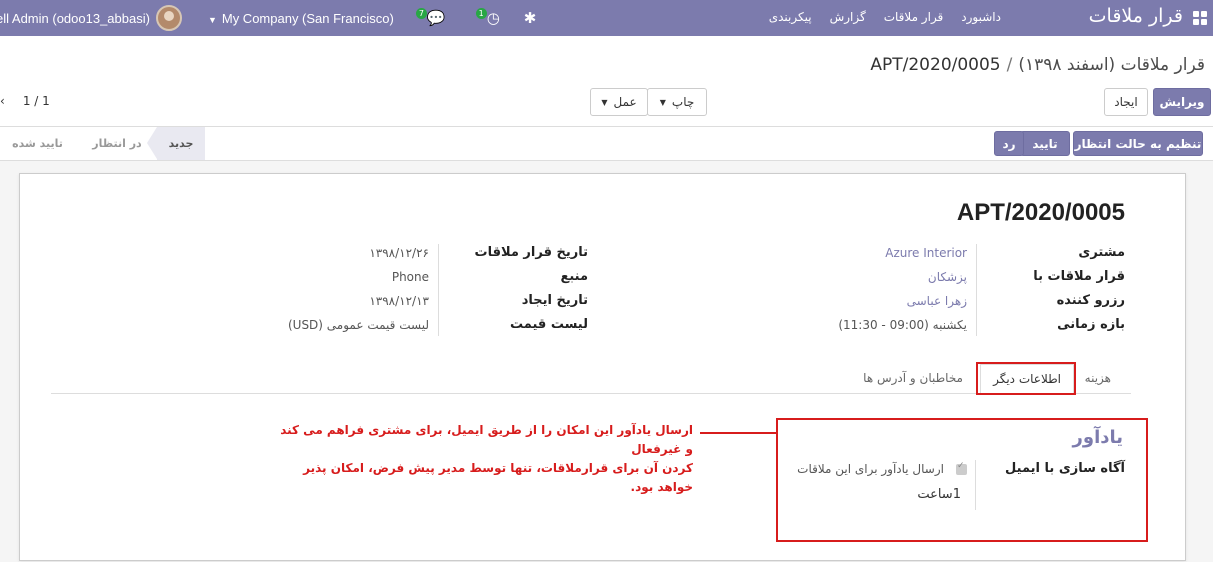 The width and height of the screenshot is (1213, 562). I want to click on stage-pending-label: در انتظار, so click(117, 143).